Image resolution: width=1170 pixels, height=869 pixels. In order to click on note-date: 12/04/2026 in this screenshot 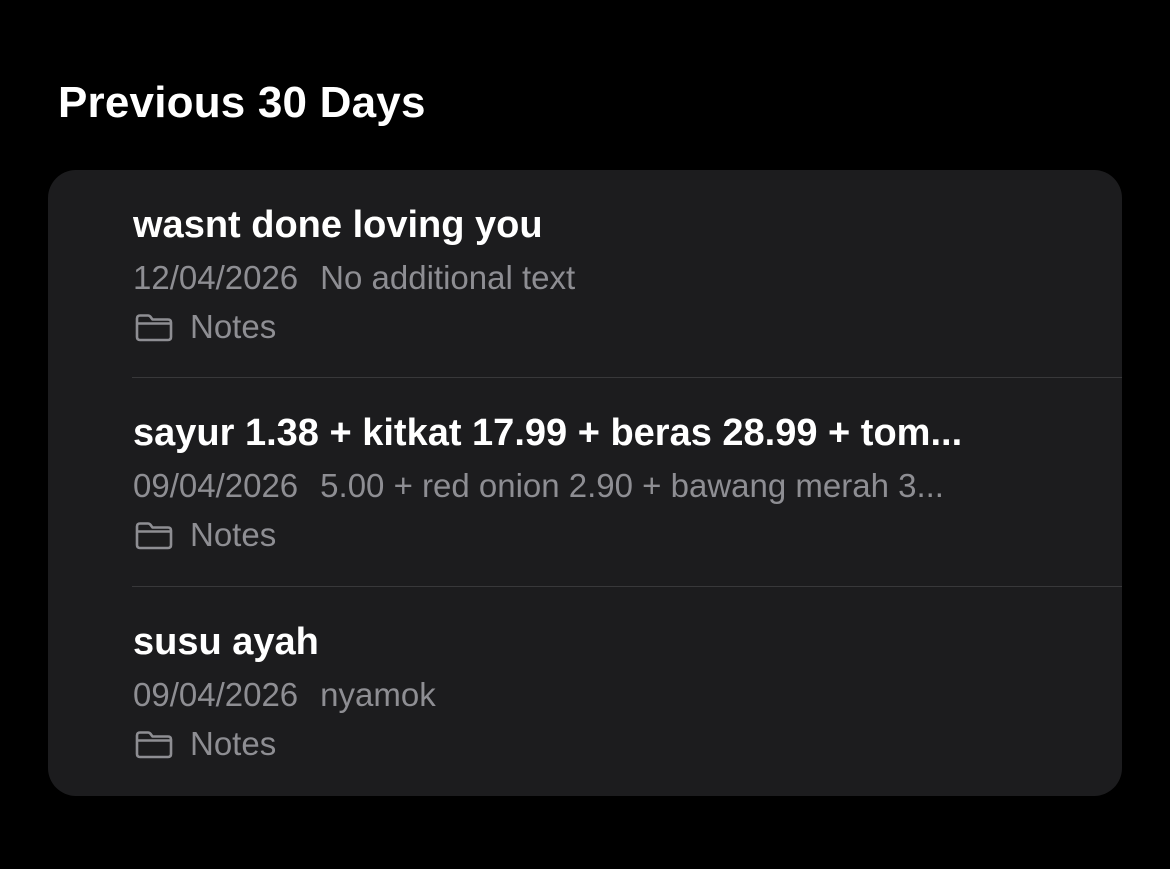, I will do `click(216, 277)`.